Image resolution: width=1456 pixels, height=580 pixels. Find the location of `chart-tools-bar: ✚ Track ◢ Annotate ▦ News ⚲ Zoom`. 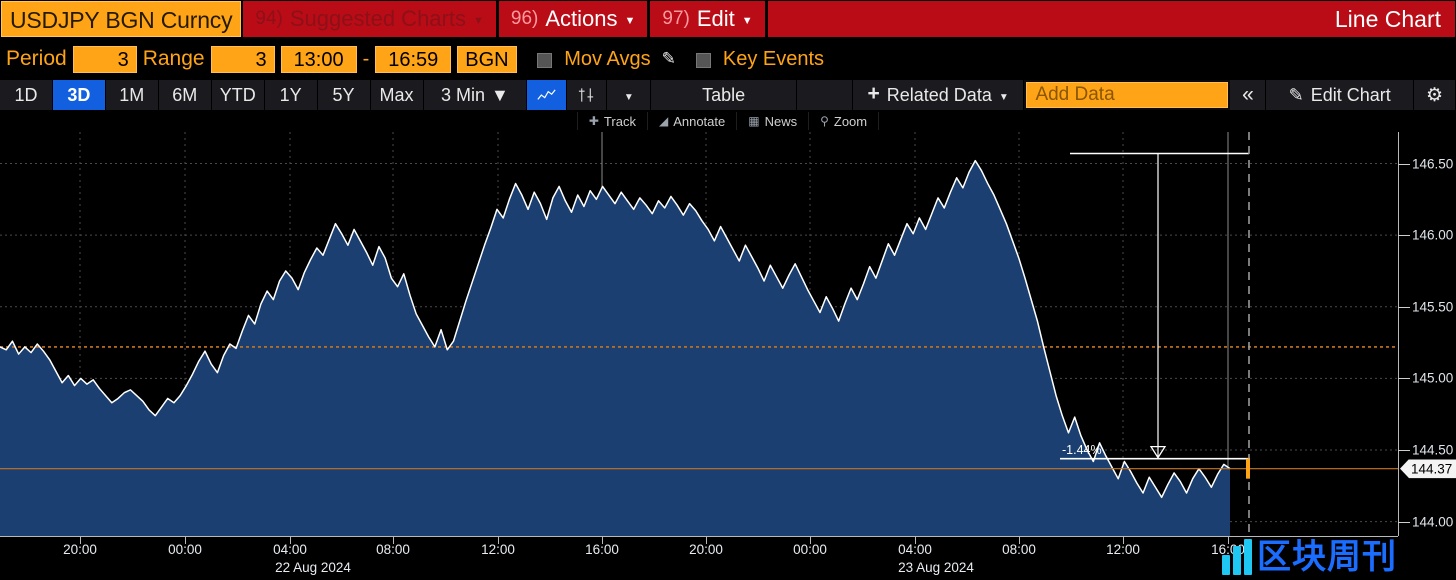

chart-tools-bar: ✚ Track ◢ Annotate ▦ News ⚲ Zoom is located at coordinates (728, 121).